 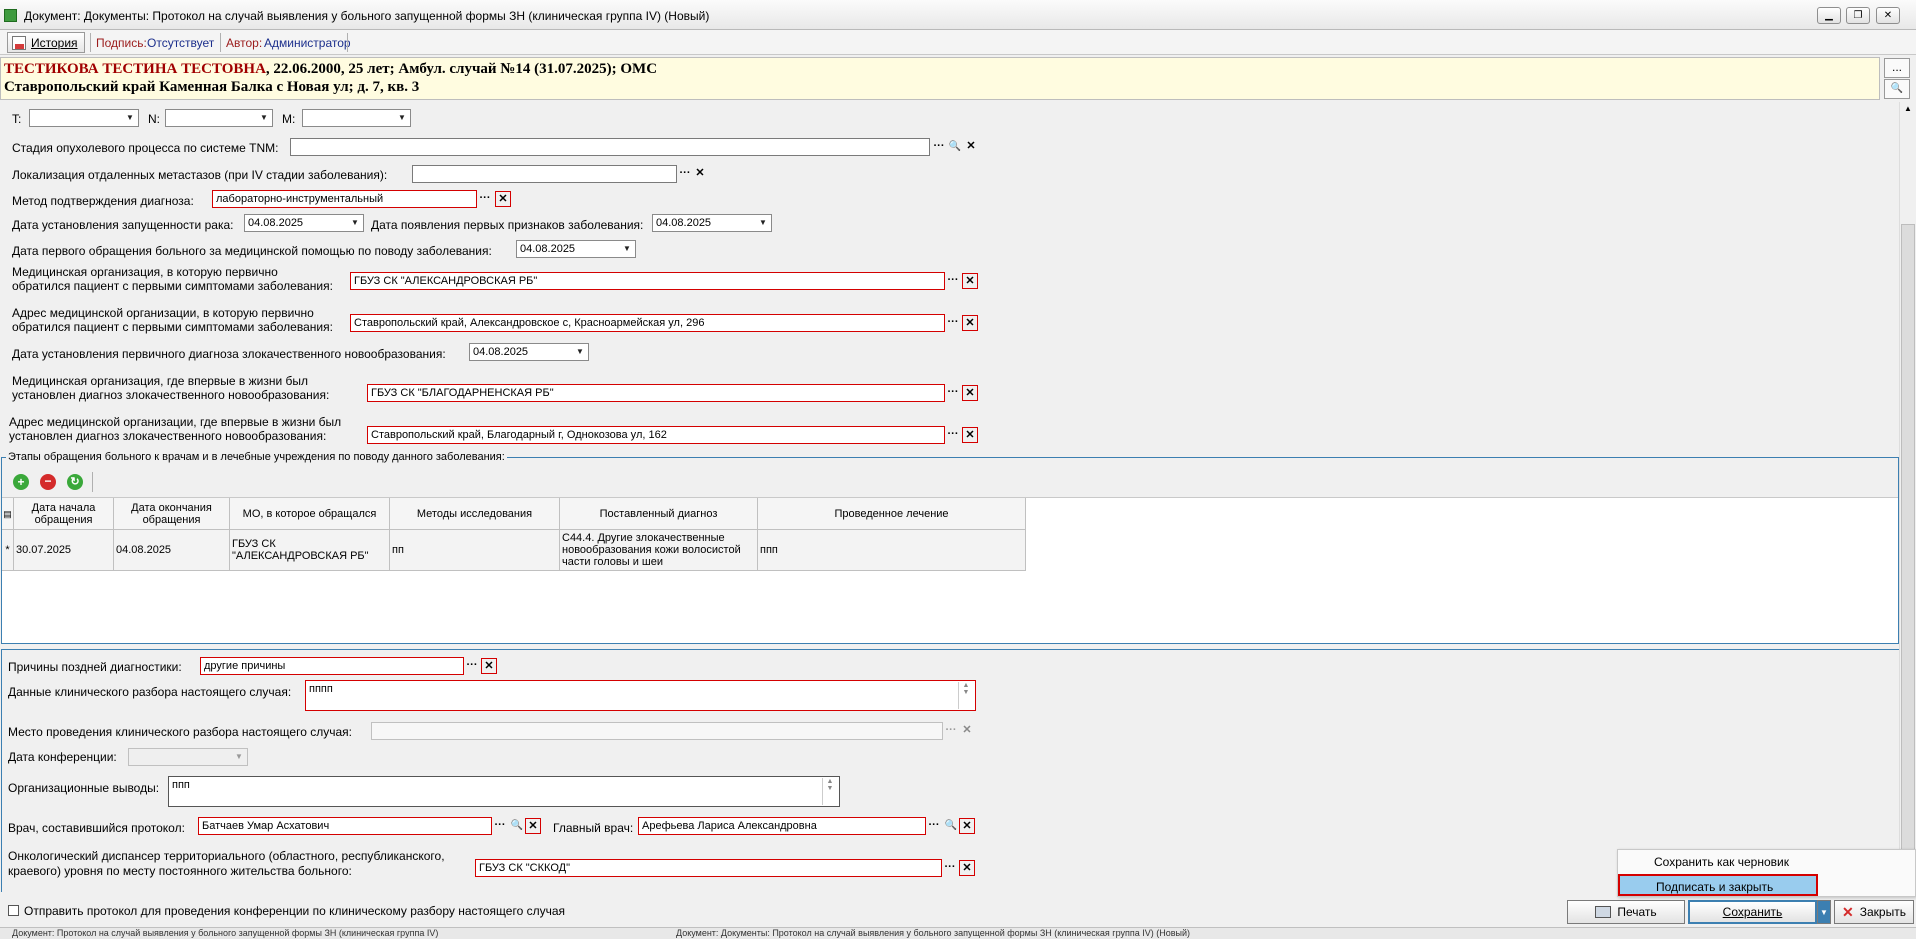 What do you see at coordinates (501, 352) in the screenshot?
I see `primary-diag-date-value: 04.08.2025` at bounding box center [501, 352].